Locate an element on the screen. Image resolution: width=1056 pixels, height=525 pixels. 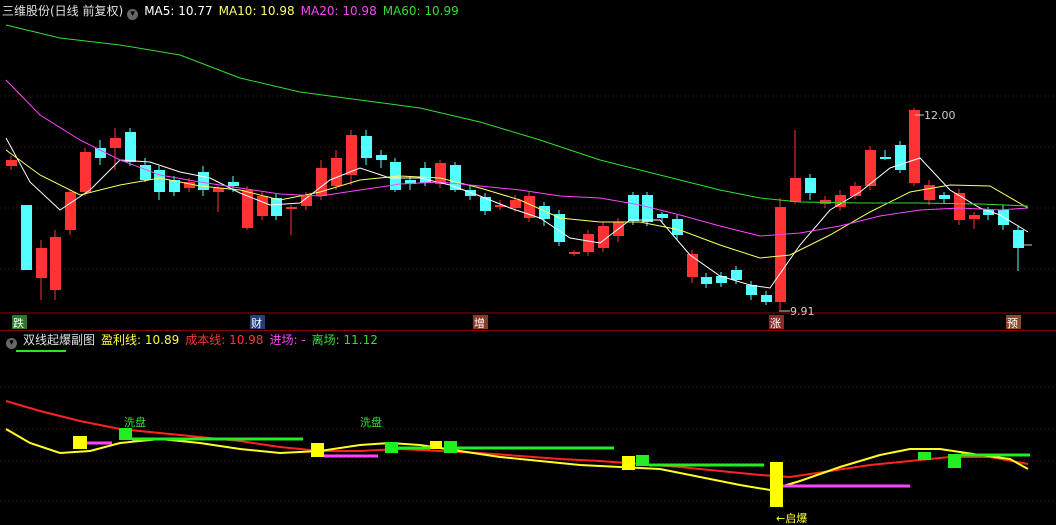
indicator-title: 双线起爆副图 is located at coordinates (59, 340).